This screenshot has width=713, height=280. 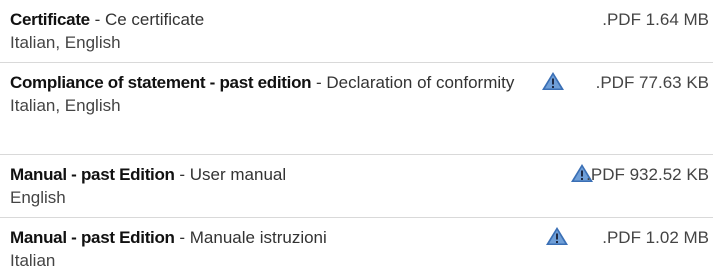 I want to click on document-languages: Italian, so click(x=33, y=260).